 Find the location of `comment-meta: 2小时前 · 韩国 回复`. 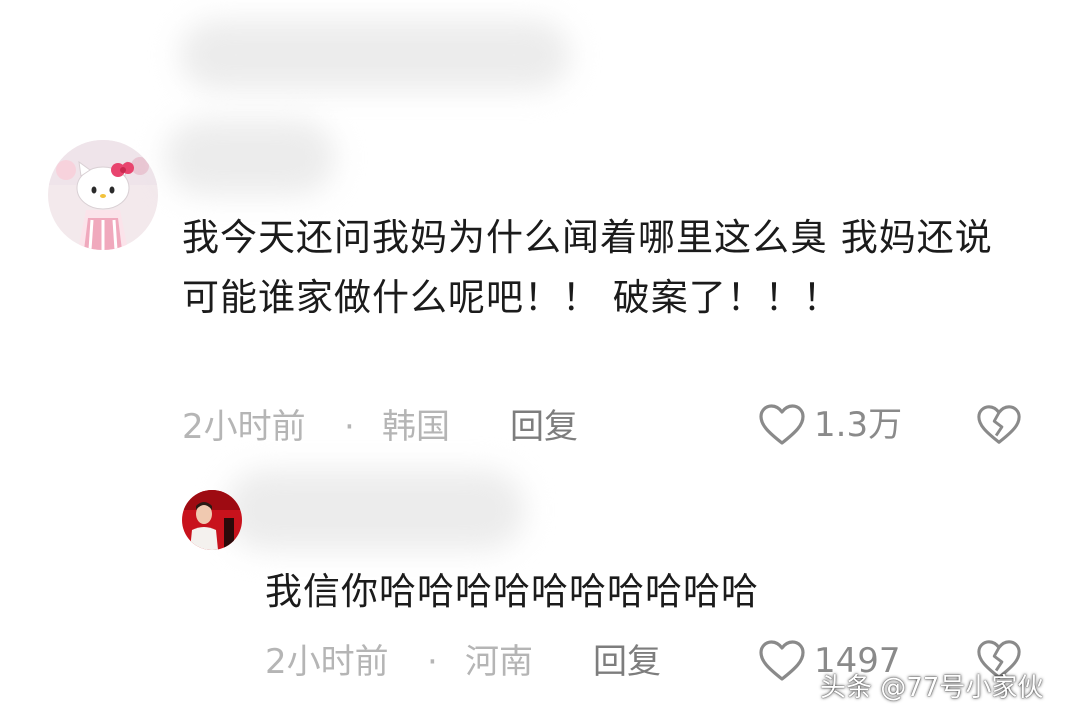

comment-meta: 2小时前 · 韩国 回复 is located at coordinates (412, 427).